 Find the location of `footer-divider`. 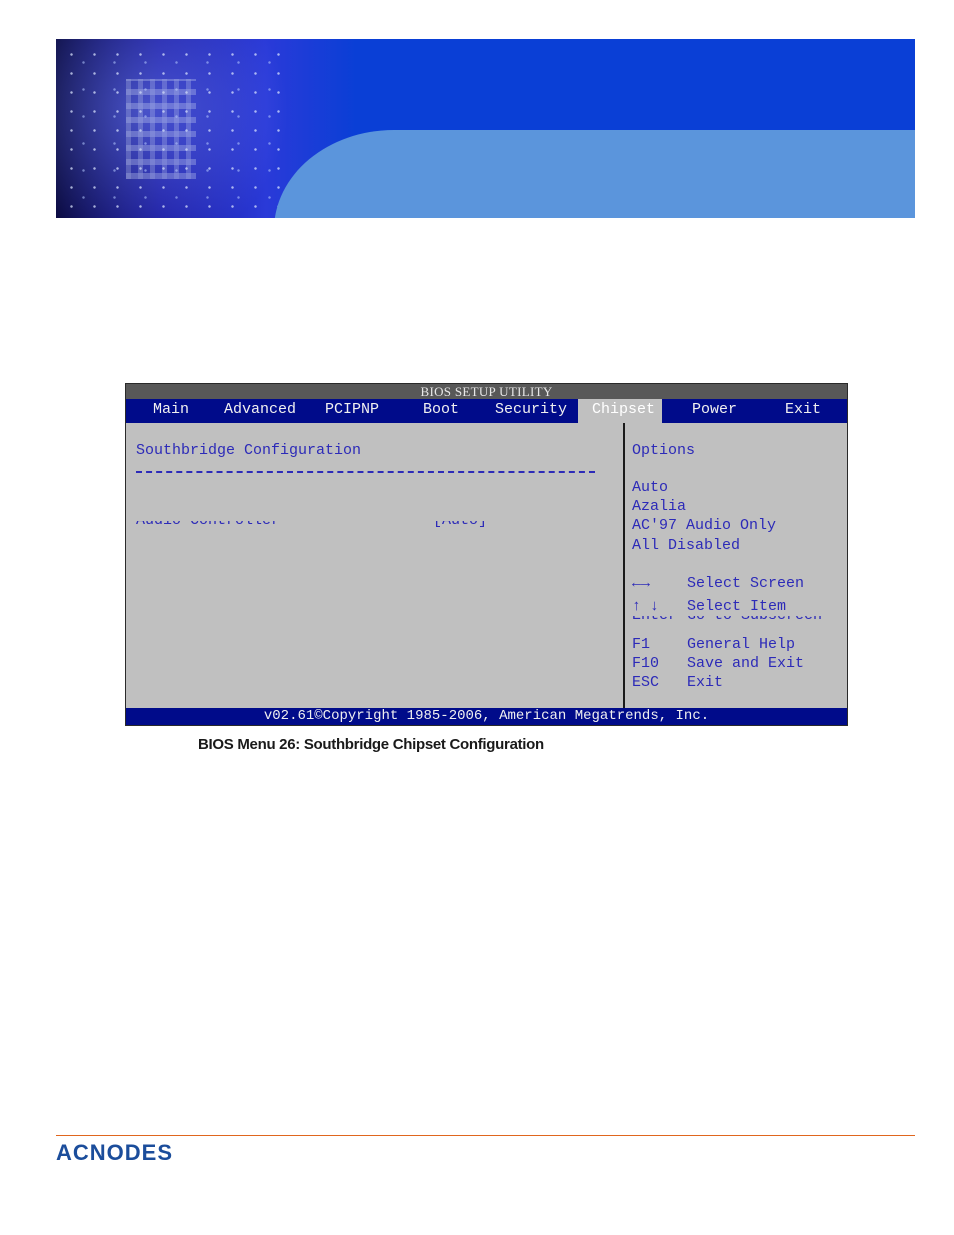

footer-divider is located at coordinates (485, 1135).